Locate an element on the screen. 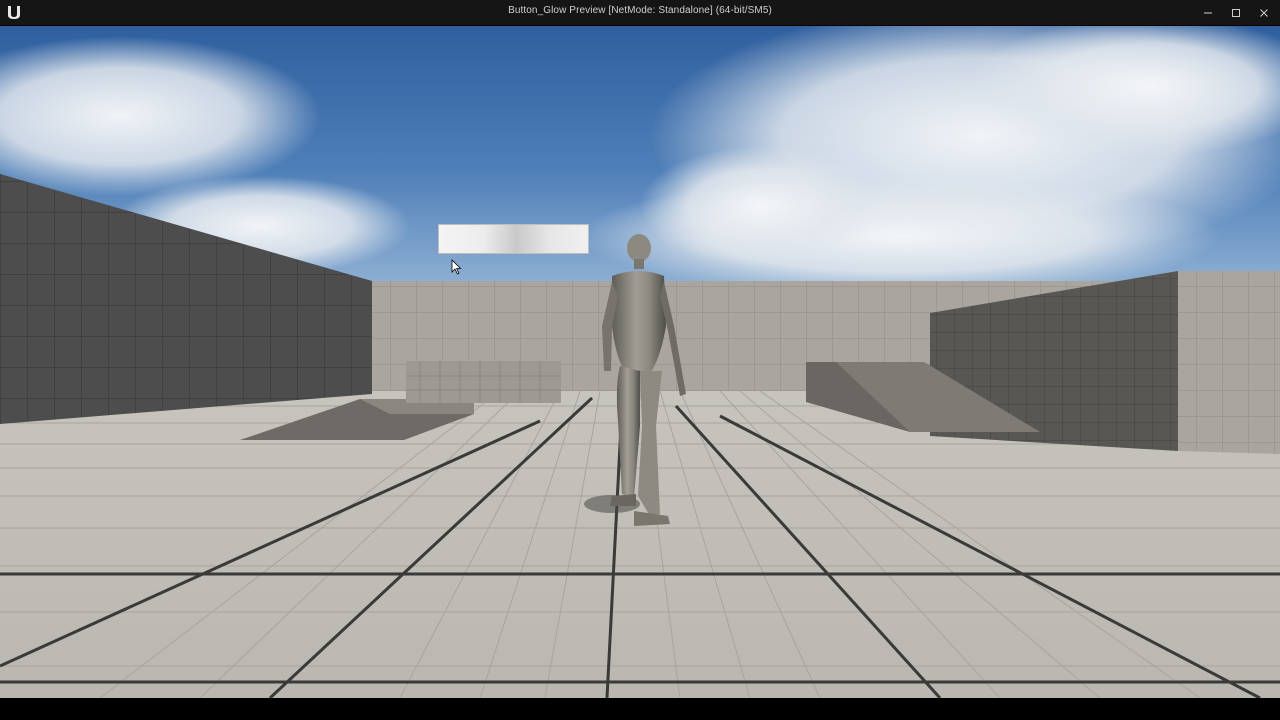 This screenshot has height=720, width=1280. bottom-letterbox is located at coordinates (640, 709).